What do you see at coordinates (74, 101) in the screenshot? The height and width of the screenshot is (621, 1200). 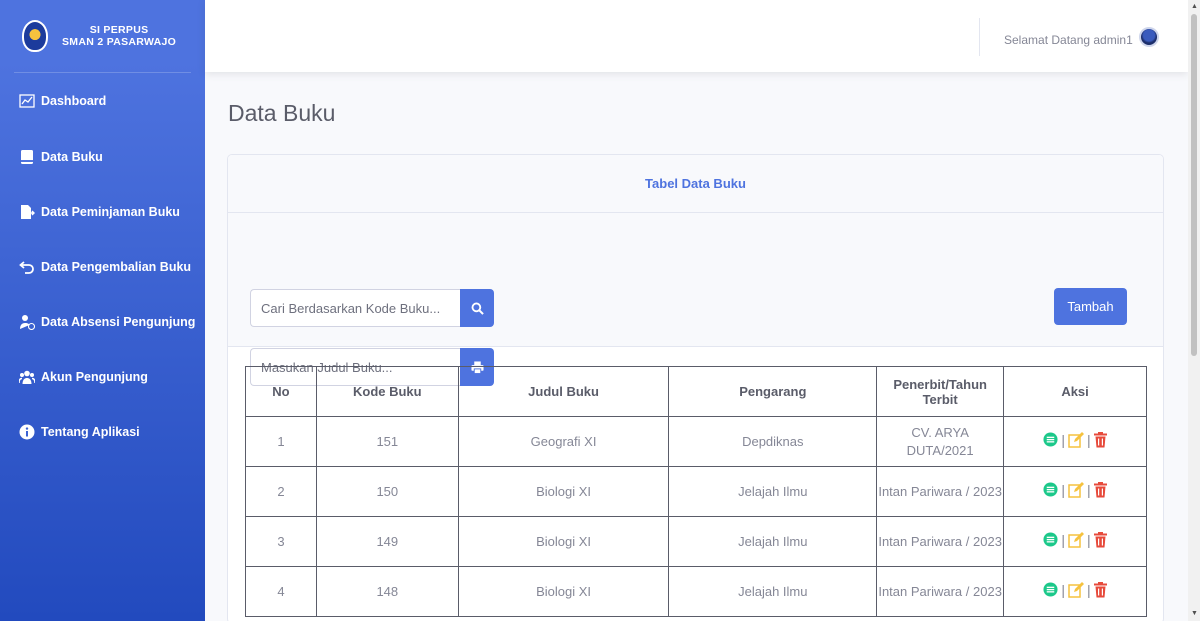 I see `sidebar-item-label: Dashboard` at bounding box center [74, 101].